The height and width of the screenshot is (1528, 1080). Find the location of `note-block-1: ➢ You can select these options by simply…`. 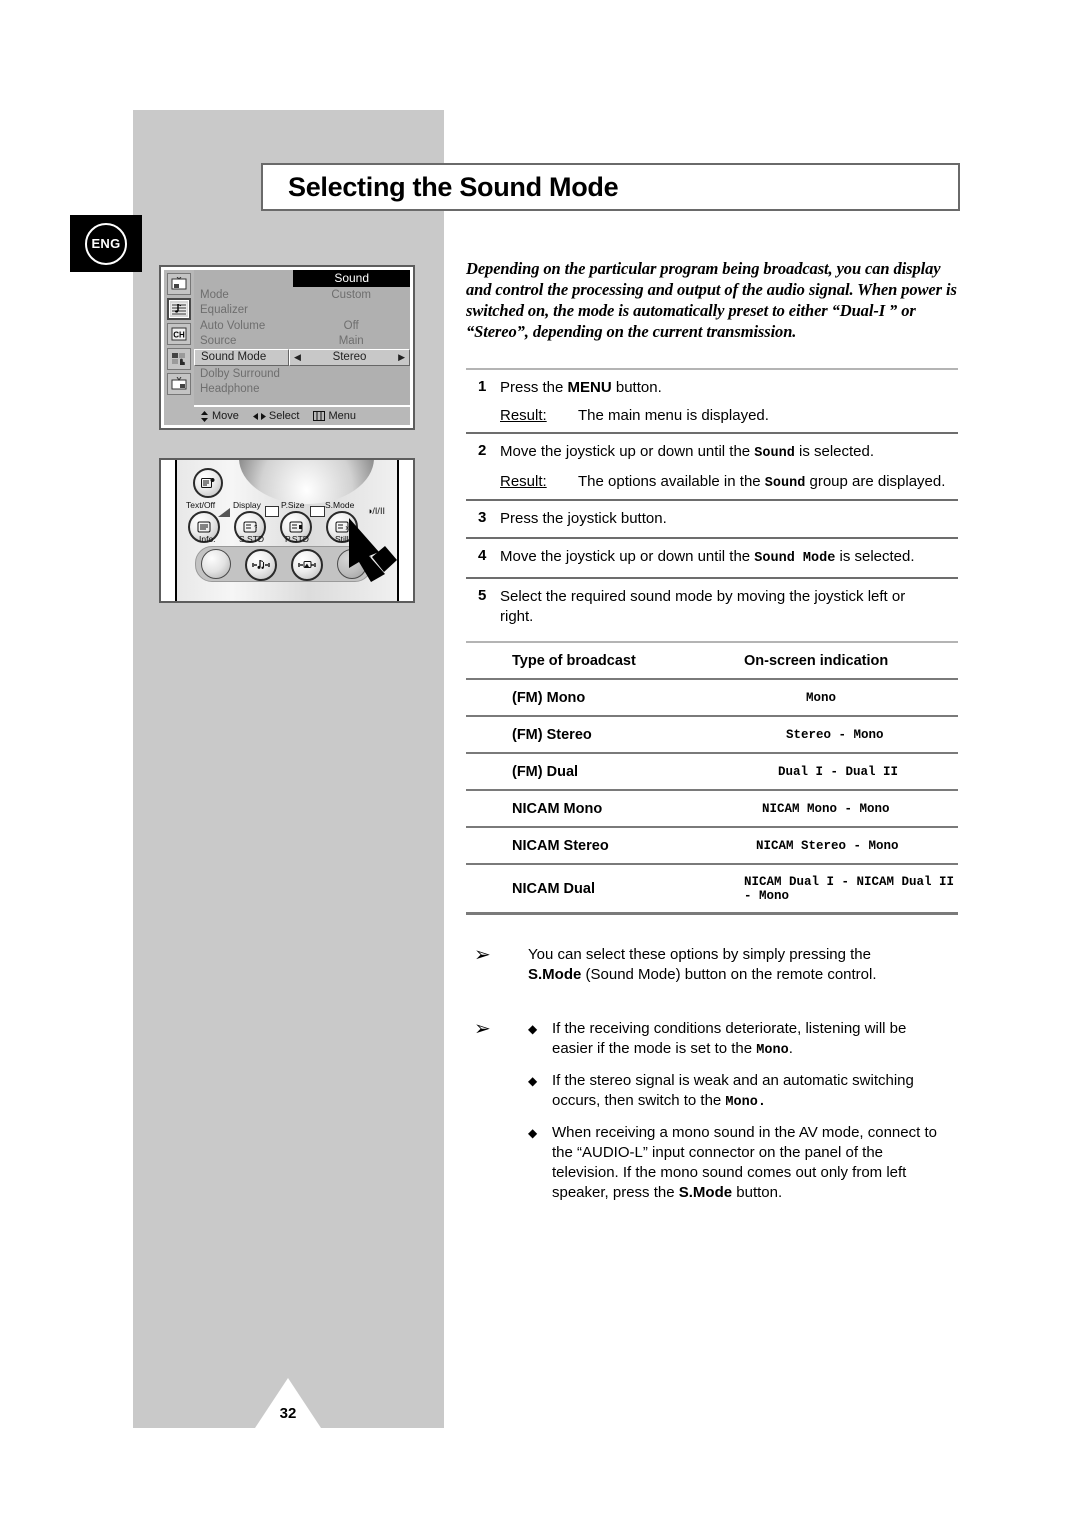

note-block-1: ➢ You can select these options by simply… is located at coordinates (712, 965).